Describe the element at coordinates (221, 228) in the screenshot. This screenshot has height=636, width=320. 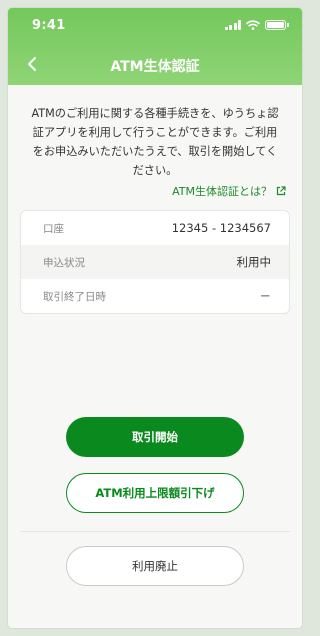
I see `info-value: 12345 - 1234567` at that location.